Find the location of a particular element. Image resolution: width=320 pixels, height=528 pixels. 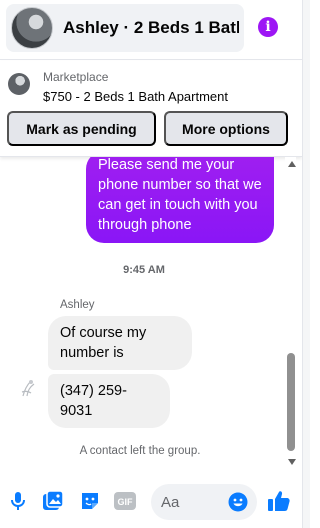

incoming-message: Of course my number is is located at coordinates (120, 343).